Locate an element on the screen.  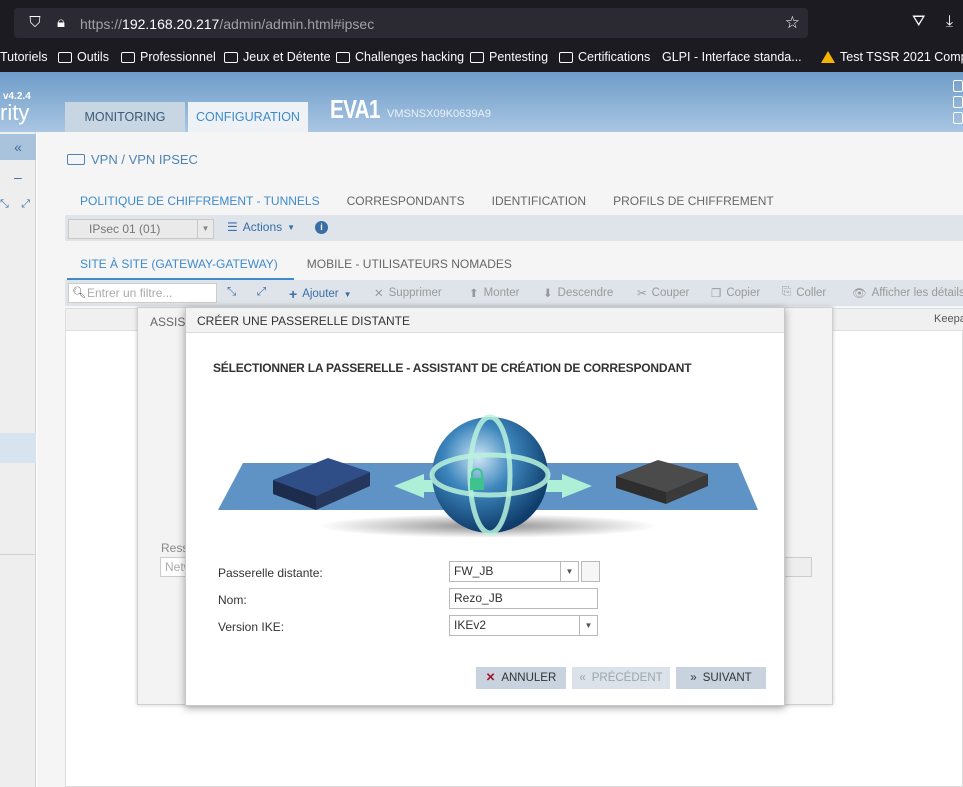
show-details-button: 👁︎ Afficher les détails is located at coordinates (907, 293).